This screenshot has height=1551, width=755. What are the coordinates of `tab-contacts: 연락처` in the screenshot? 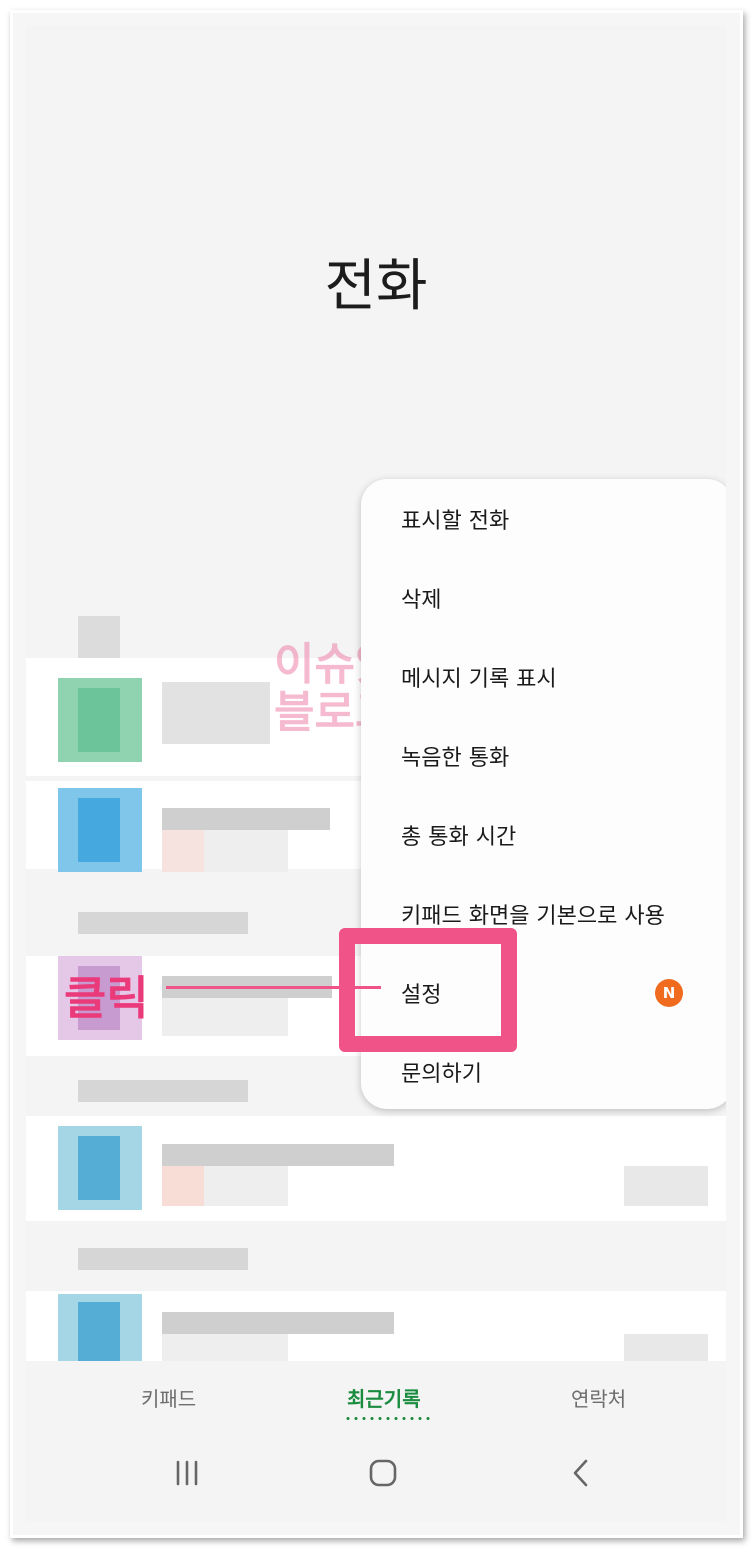 It's located at (598, 1397).